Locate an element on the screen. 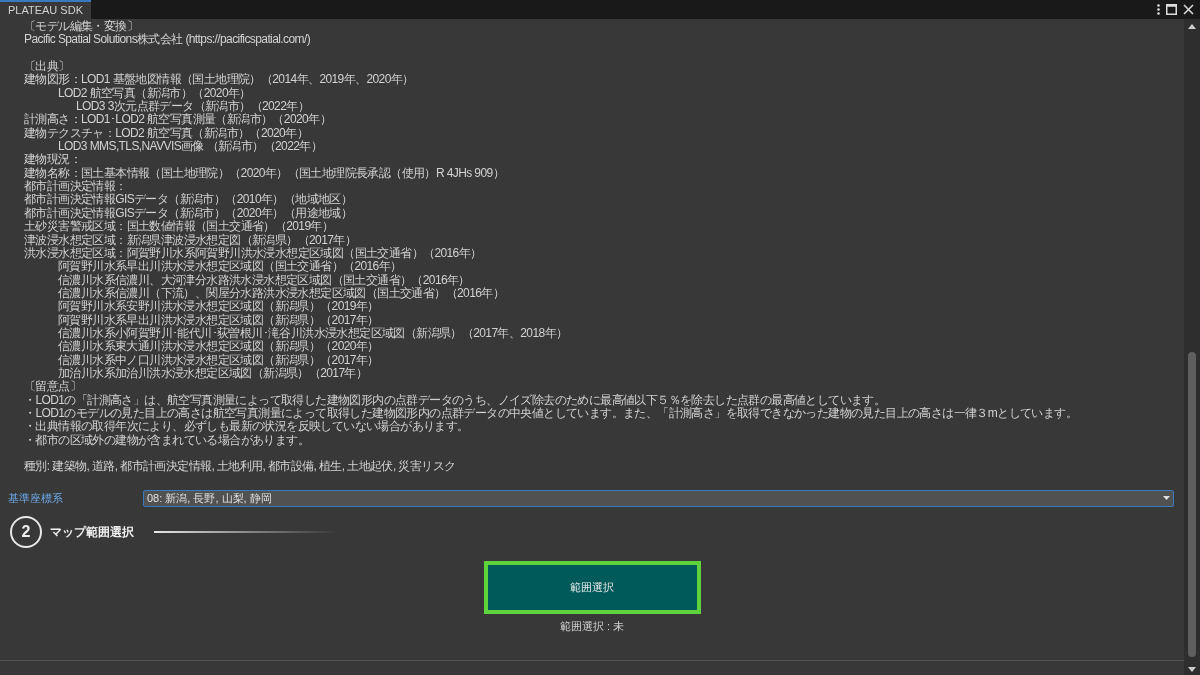  text-line: 信濃川水系小阿賀野川･能代川･荻曽根川･滝谷川洪水浸水想定区域図（新潟県）（2017年、2018年） is located at coordinates (313, 333).